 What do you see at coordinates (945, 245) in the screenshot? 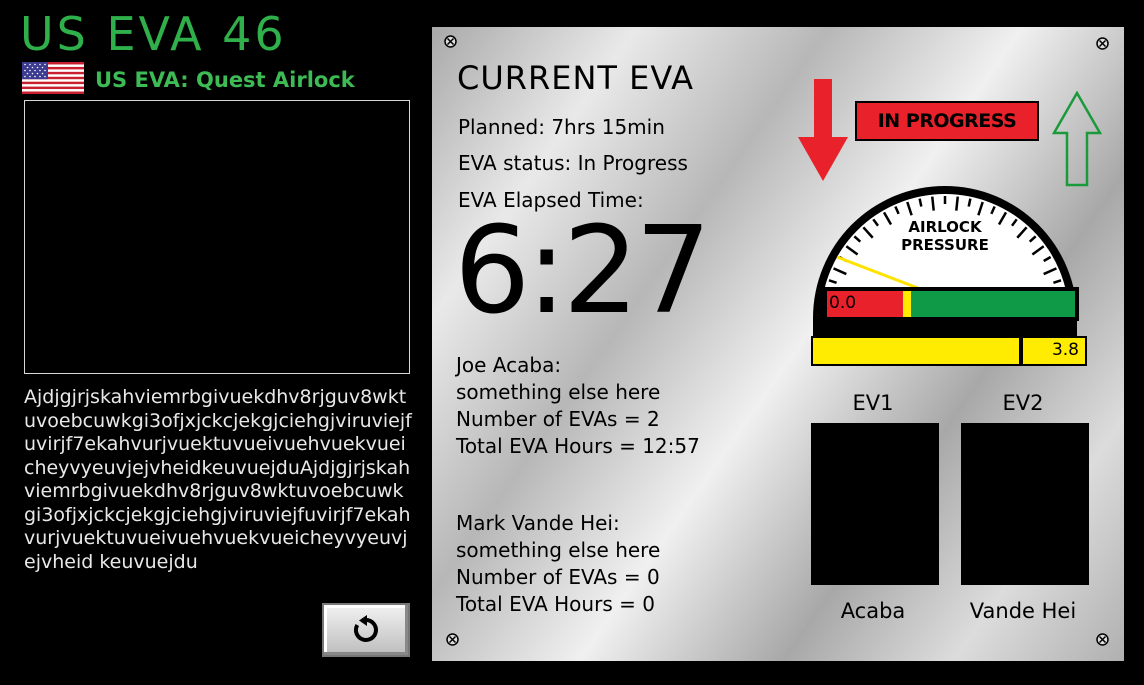
I see `gauge-label-2: PRESSURE` at bounding box center [945, 245].